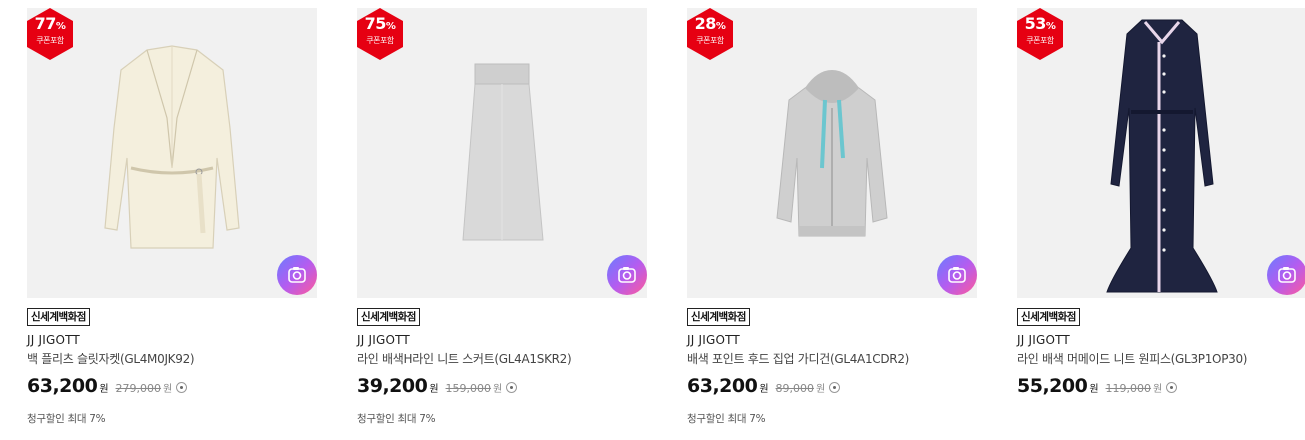  I want to click on discount-value: 28, so click(705, 23).